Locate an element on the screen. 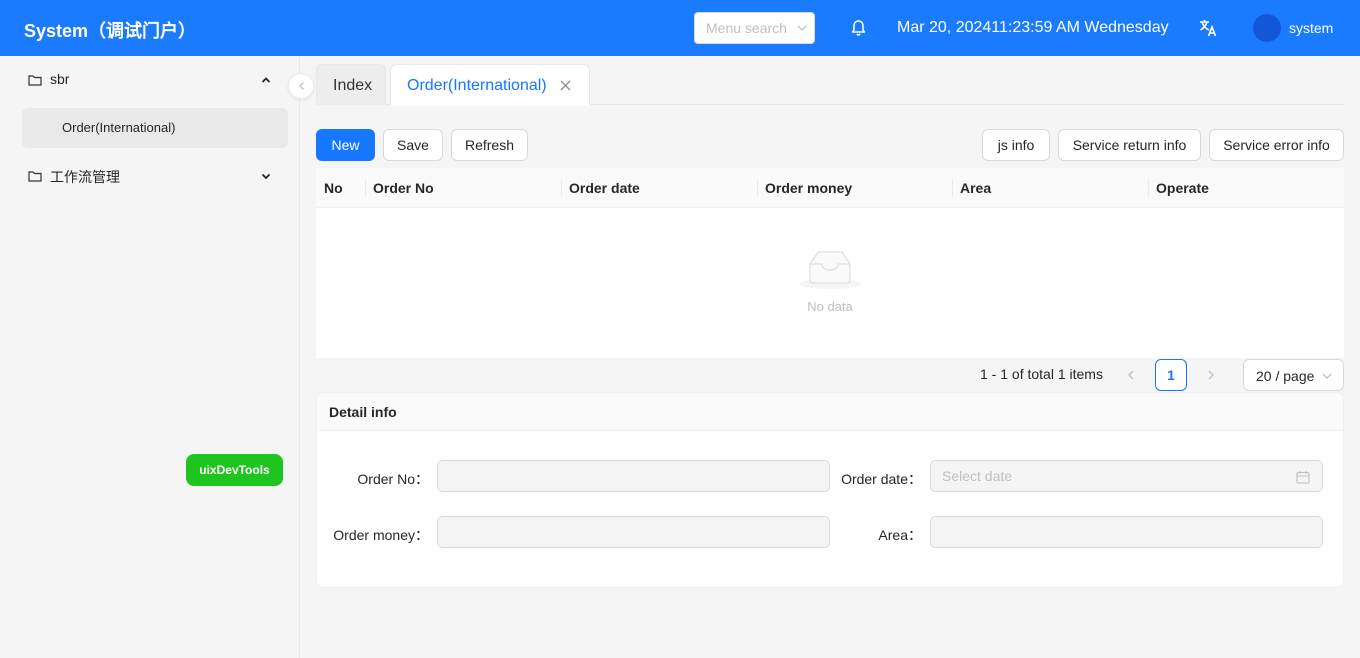 The width and height of the screenshot is (1360, 658). sidebar-collapse-button is located at coordinates (301, 86).